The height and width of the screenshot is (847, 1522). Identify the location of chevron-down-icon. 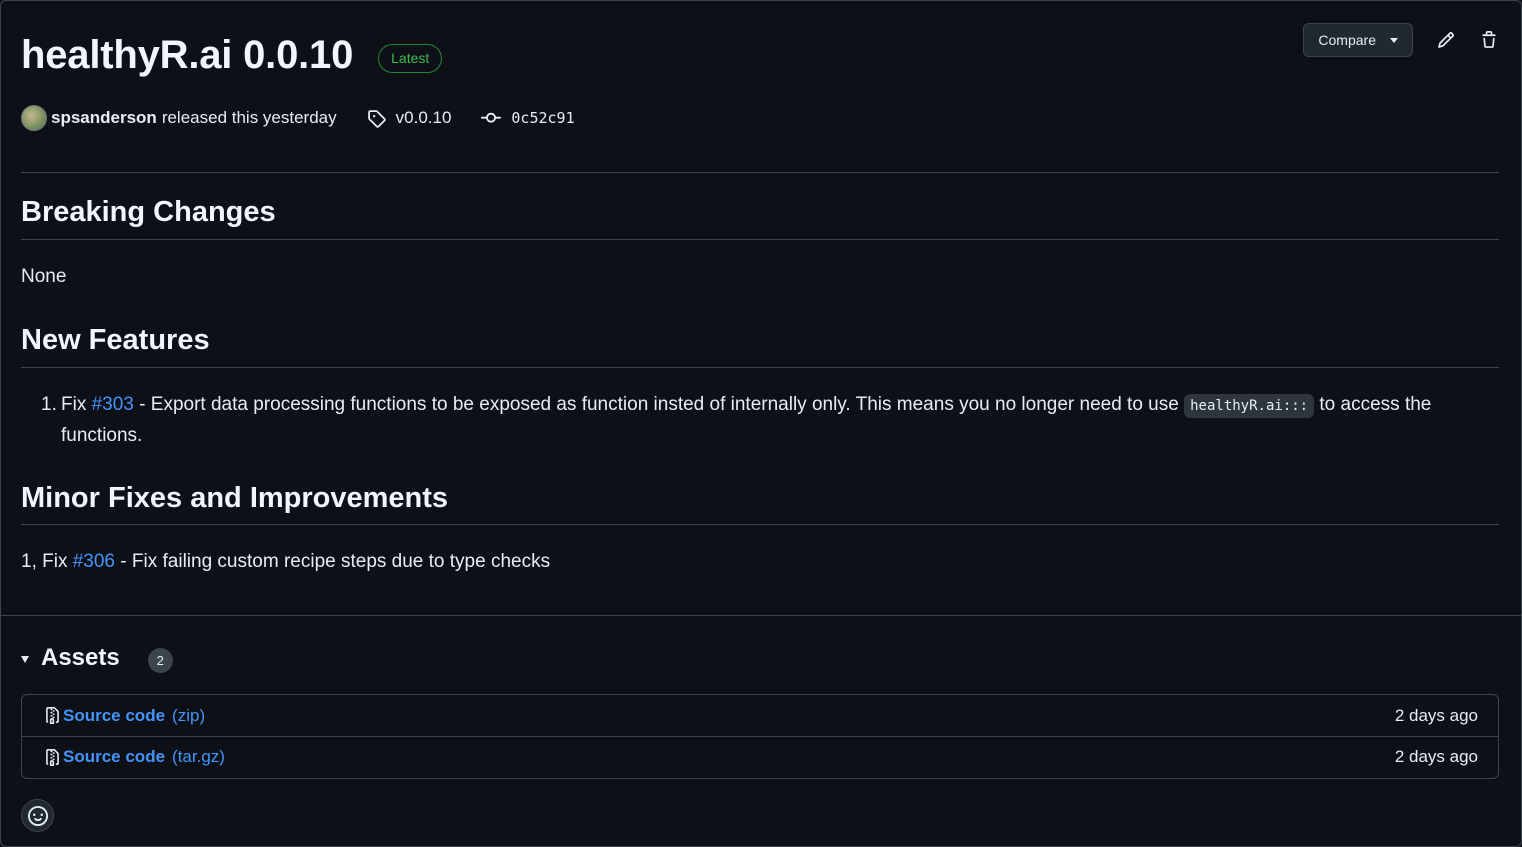
(1394, 40).